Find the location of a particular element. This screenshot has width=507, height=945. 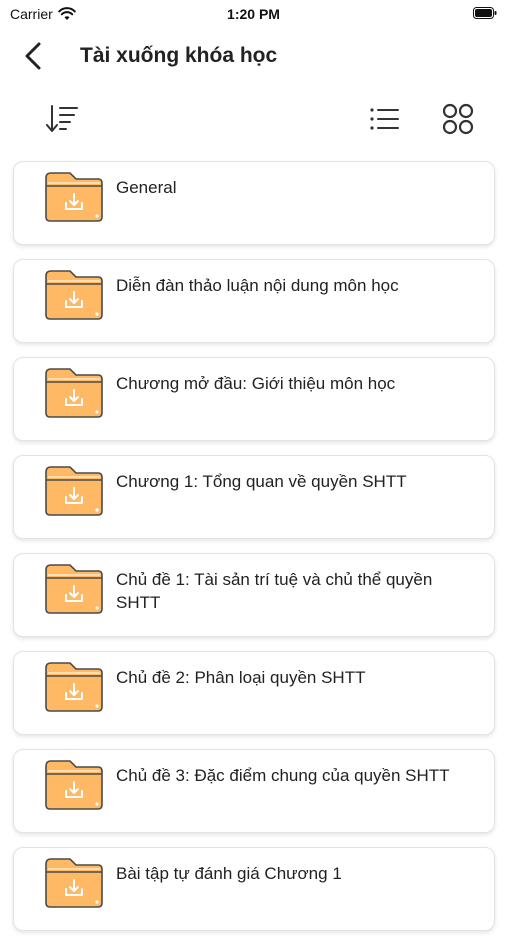

folder-list-item: Chủ đề 3: Đặc điểm chung của quyền SHTT is located at coordinates (254, 791).